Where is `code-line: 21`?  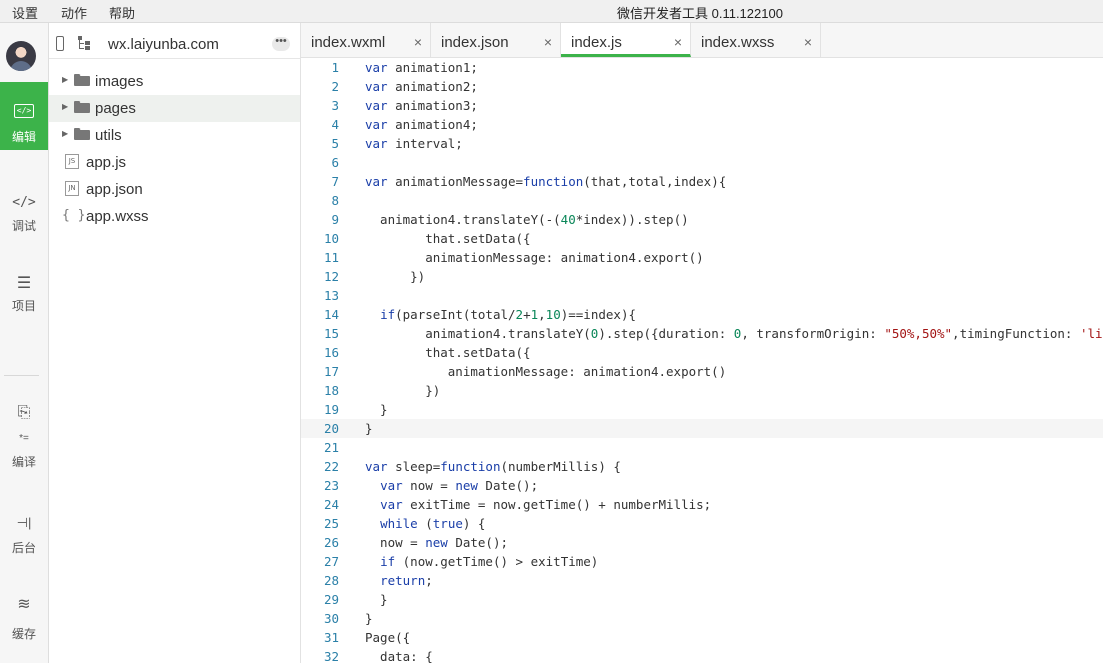
code-line: 21 is located at coordinates (702, 447).